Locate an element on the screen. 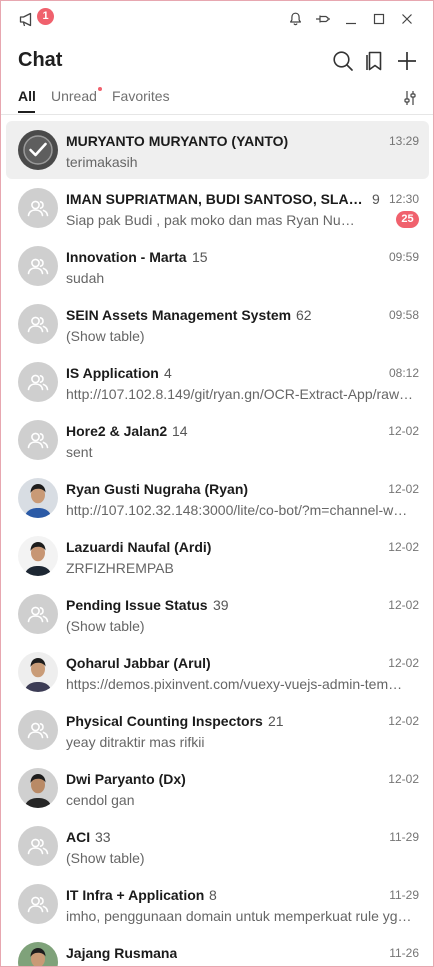 The image size is (434, 967). chat-time: 13:29 is located at coordinates (403, 141).